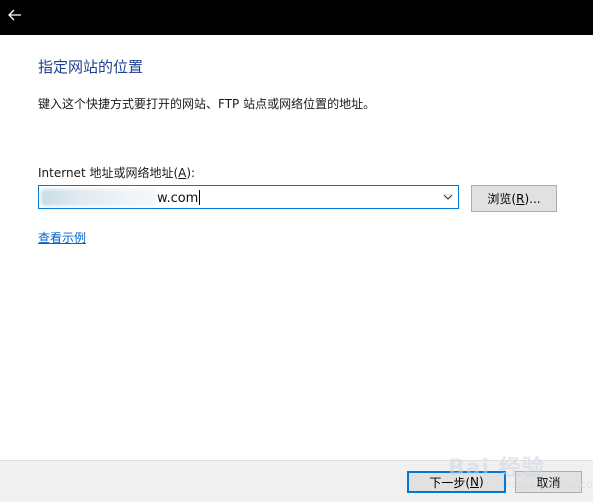 The width and height of the screenshot is (593, 502). I want to click on redacted-address-region, so click(100, 197).